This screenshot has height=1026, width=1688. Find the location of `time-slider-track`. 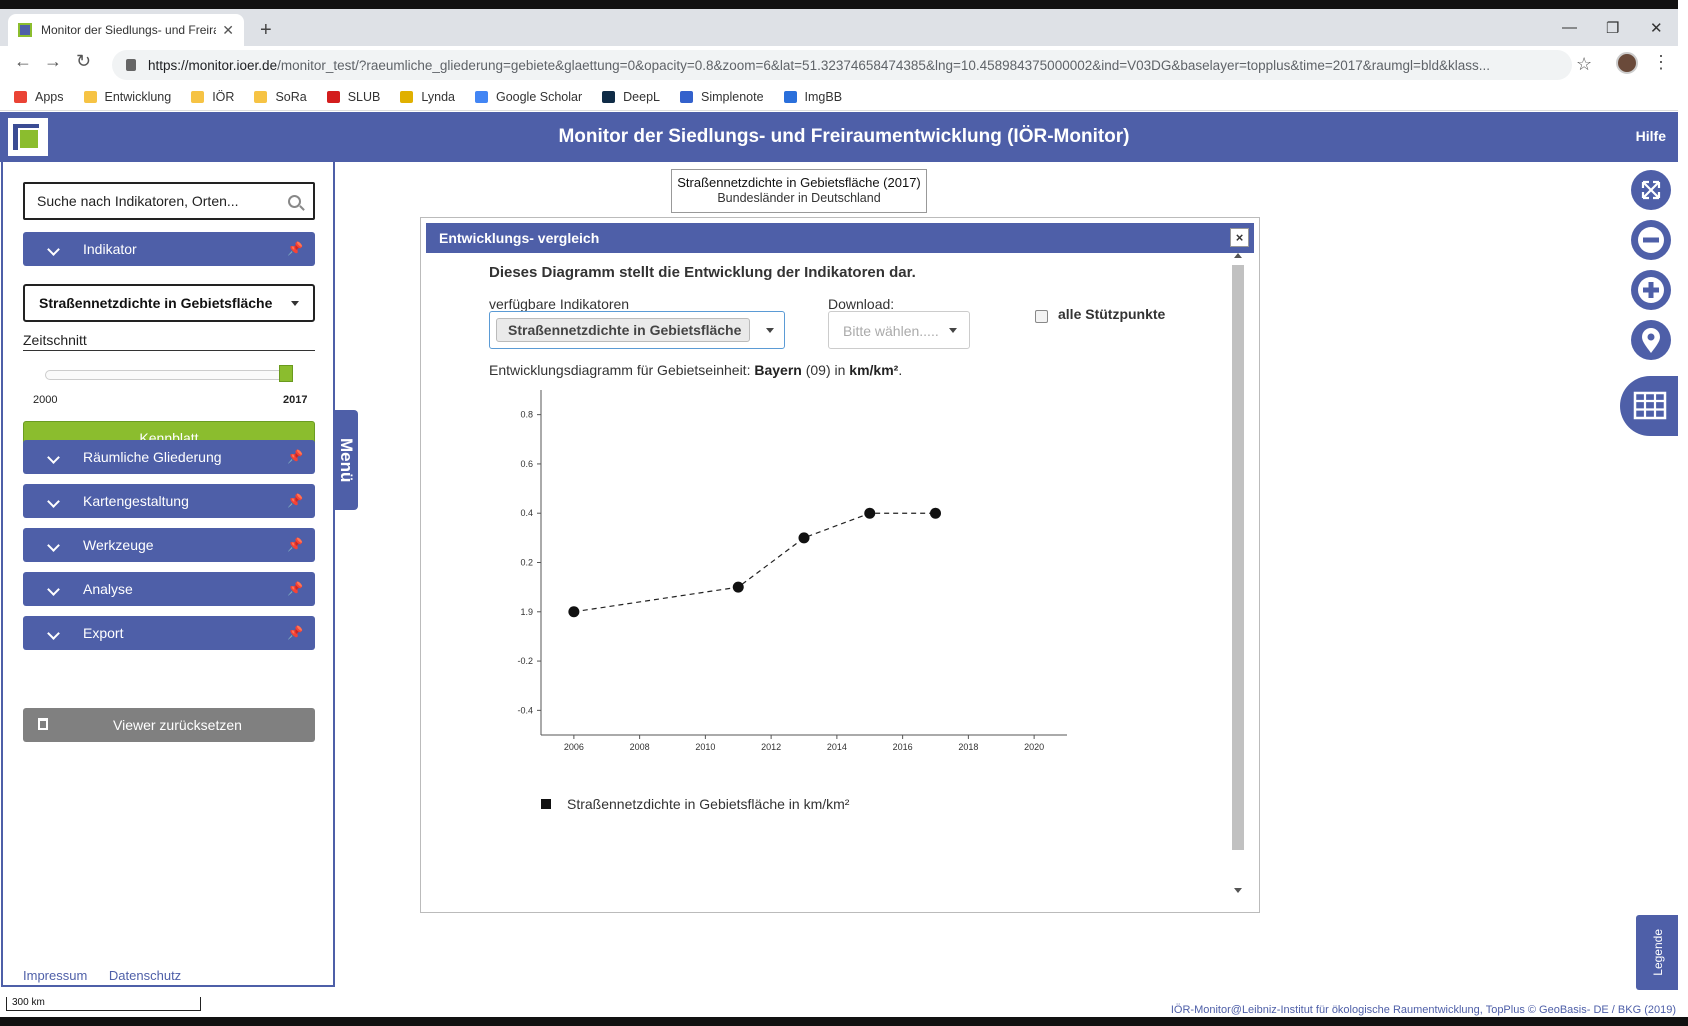

time-slider-track is located at coordinates (169, 375).